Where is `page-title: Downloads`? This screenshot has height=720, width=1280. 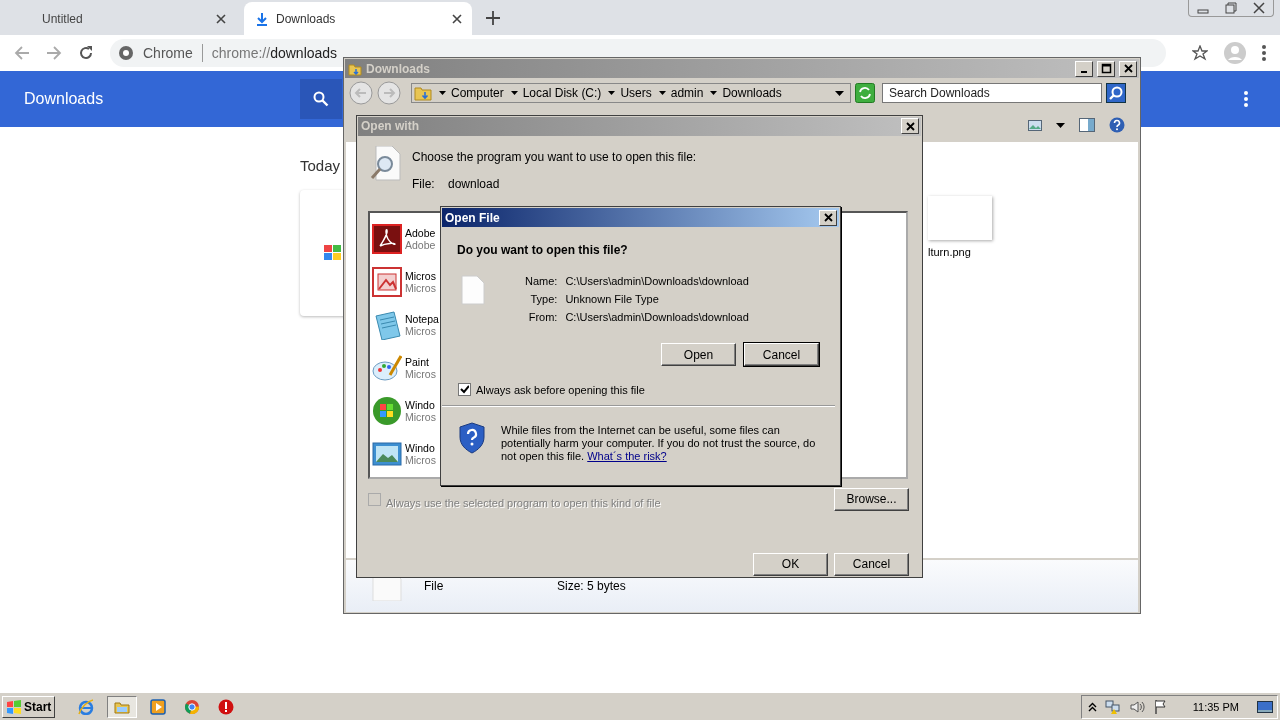 page-title: Downloads is located at coordinates (64, 99).